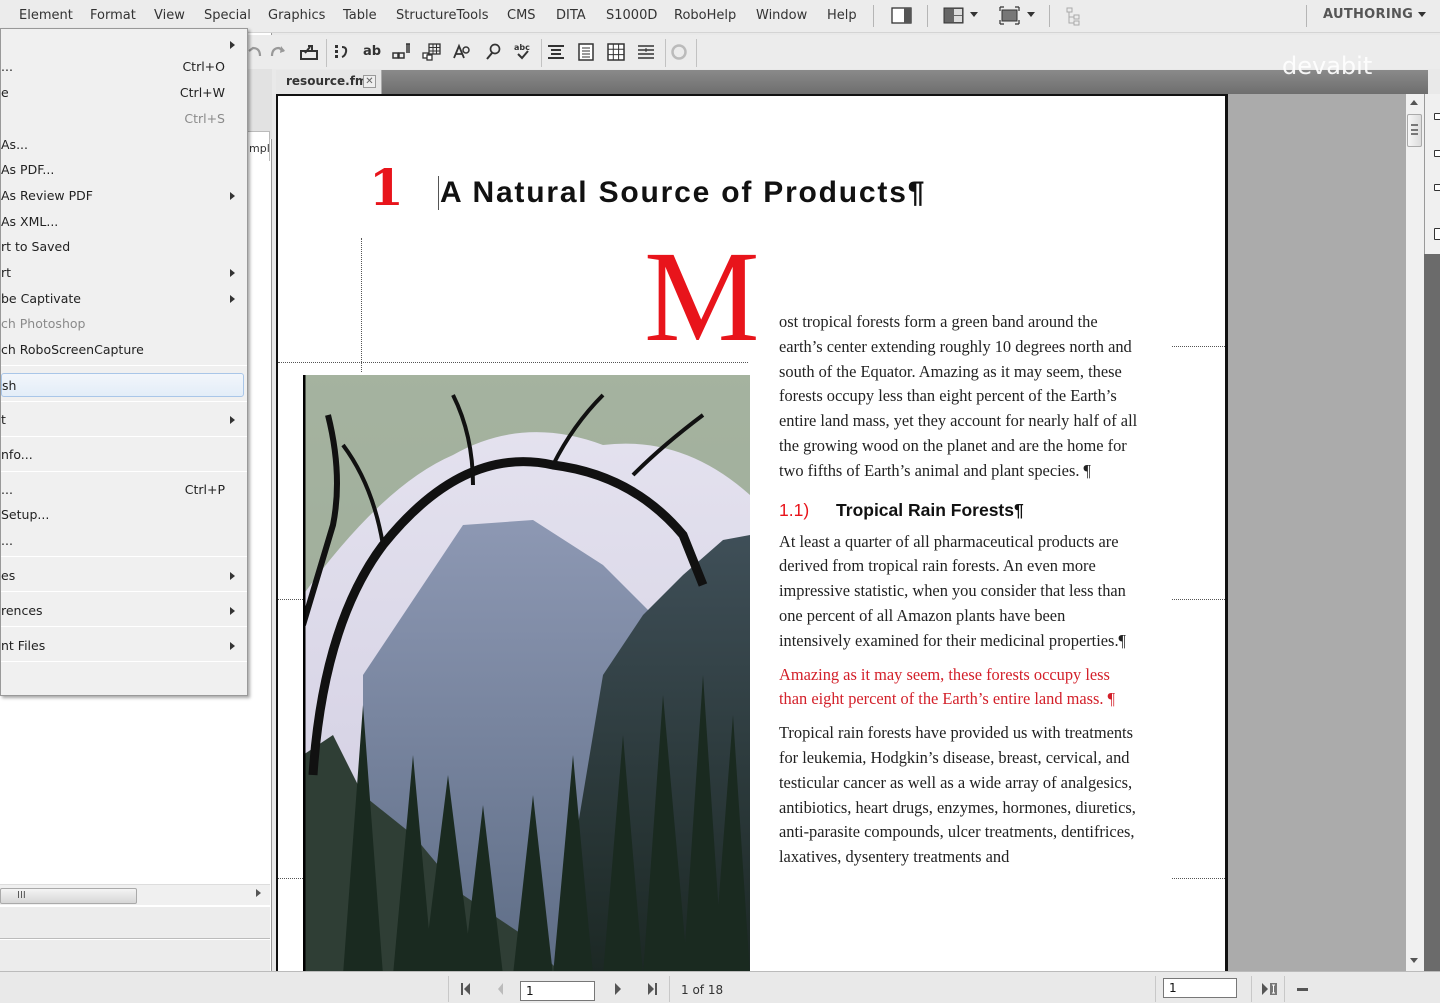  I want to click on workspace-switcher: AUTHORING, so click(1368, 14).